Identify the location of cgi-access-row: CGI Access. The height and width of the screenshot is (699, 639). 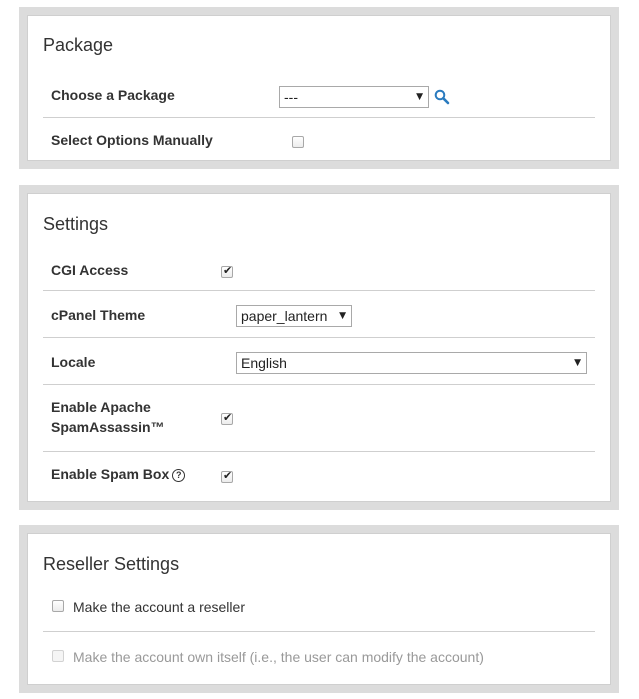
(319, 269).